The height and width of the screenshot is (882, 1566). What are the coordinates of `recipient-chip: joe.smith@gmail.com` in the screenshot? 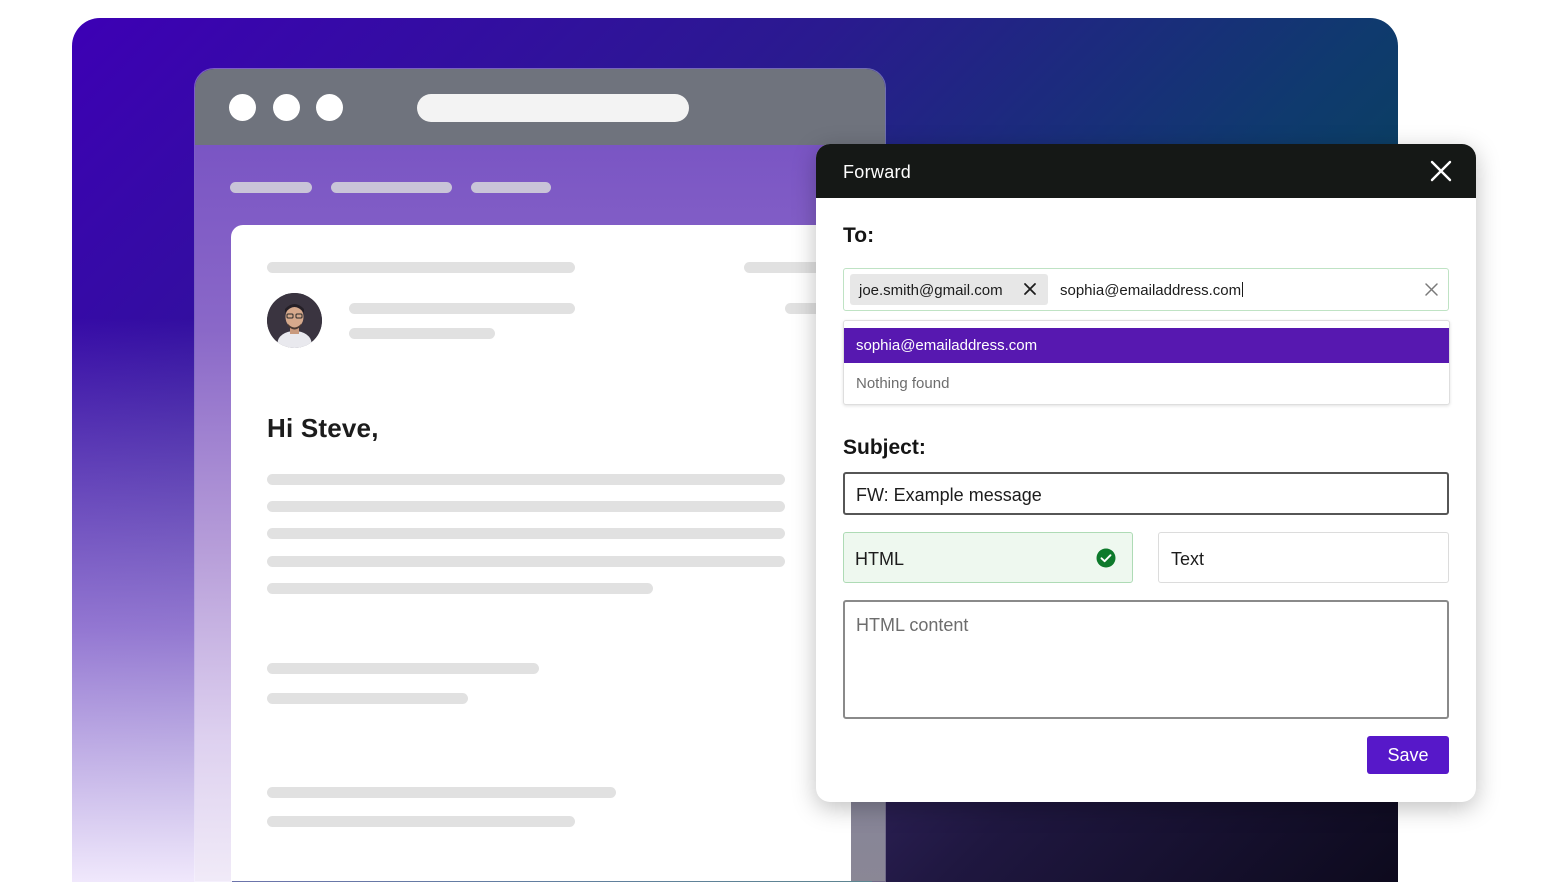 It's located at (949, 289).